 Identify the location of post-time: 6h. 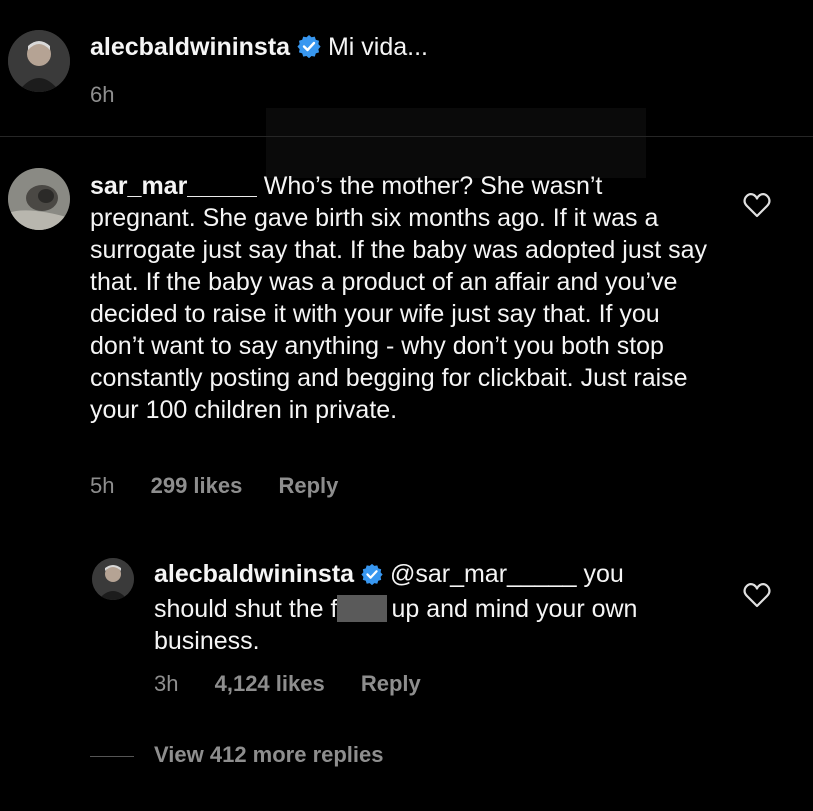
(102, 94).